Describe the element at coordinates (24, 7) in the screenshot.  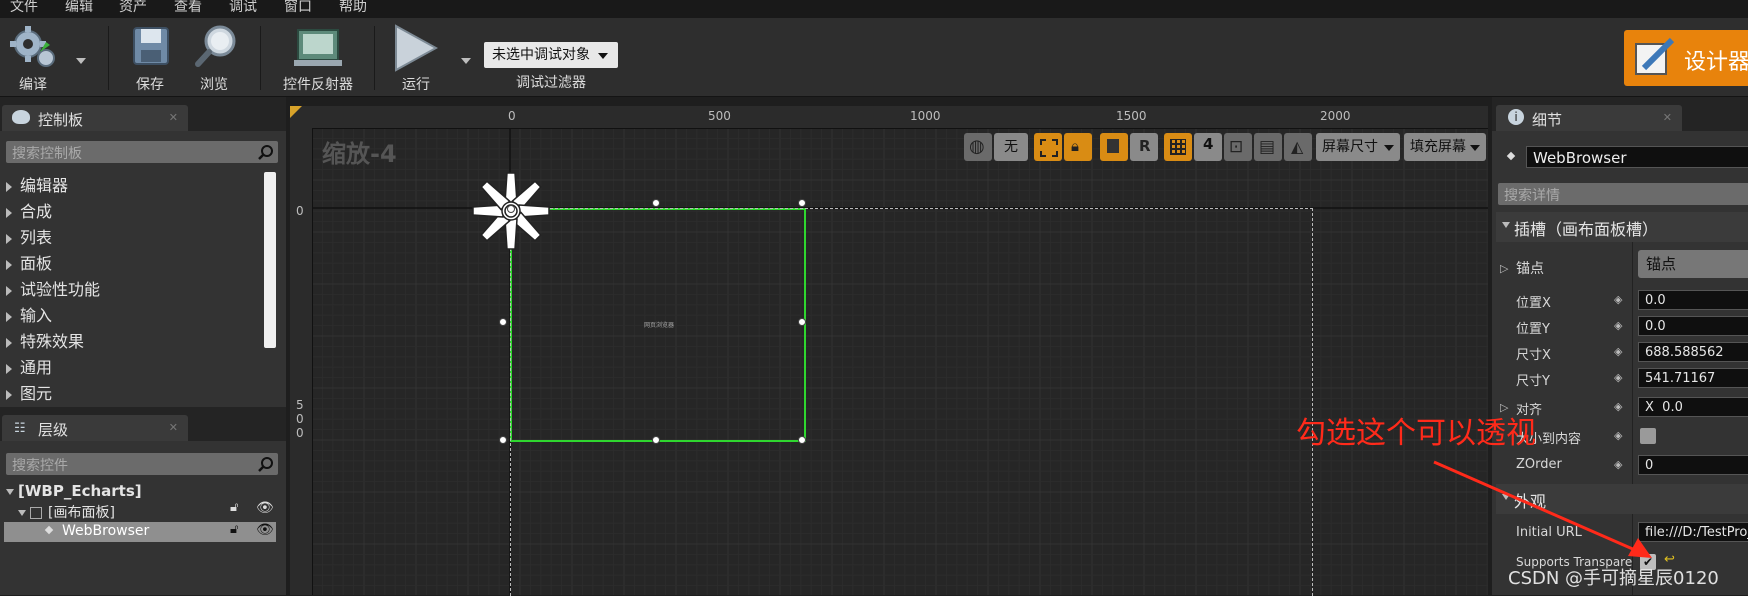
I see `menu-file: 文件` at that location.